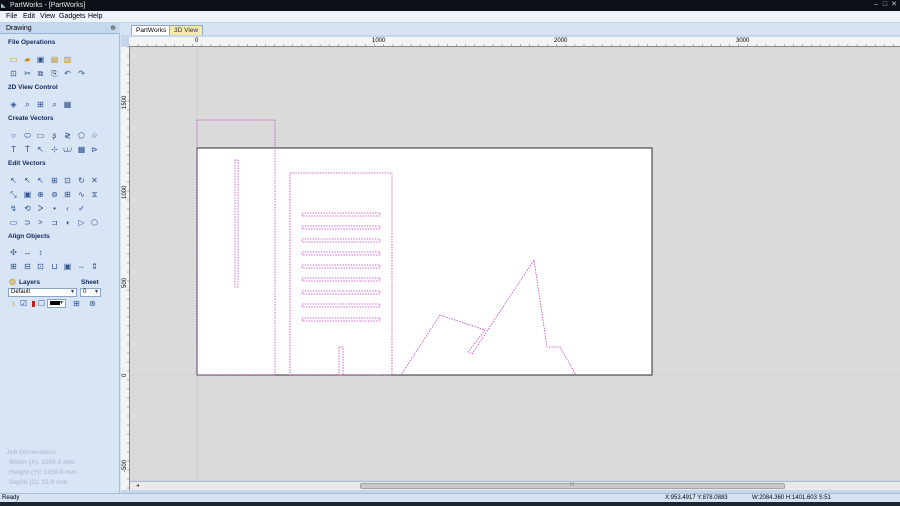 The image size is (900, 506). Describe the element at coordinates (186, 30) in the screenshot. I see `tab-3d-view: 3D View` at that location.